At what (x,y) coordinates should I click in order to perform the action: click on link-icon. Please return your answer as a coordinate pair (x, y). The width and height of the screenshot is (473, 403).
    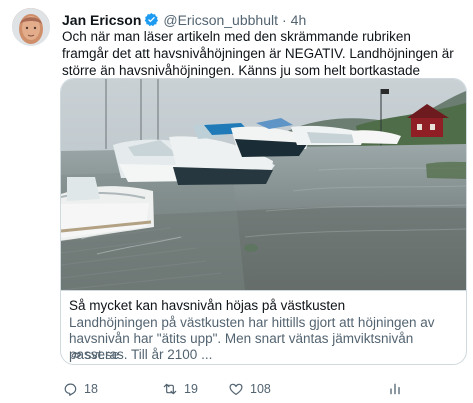
    Looking at the image, I should click on (76, 355).